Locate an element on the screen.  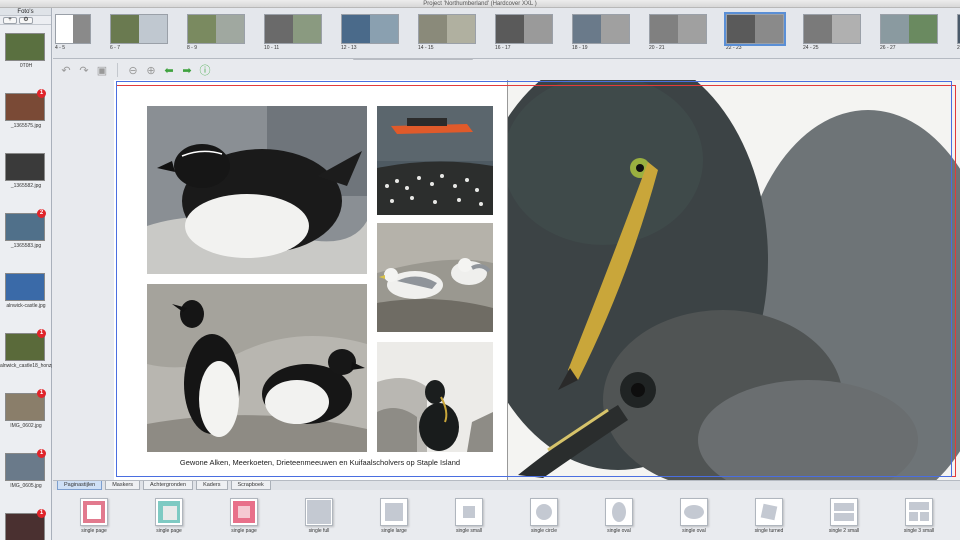
redo-icon: ↷ is located at coordinates (84, 70).